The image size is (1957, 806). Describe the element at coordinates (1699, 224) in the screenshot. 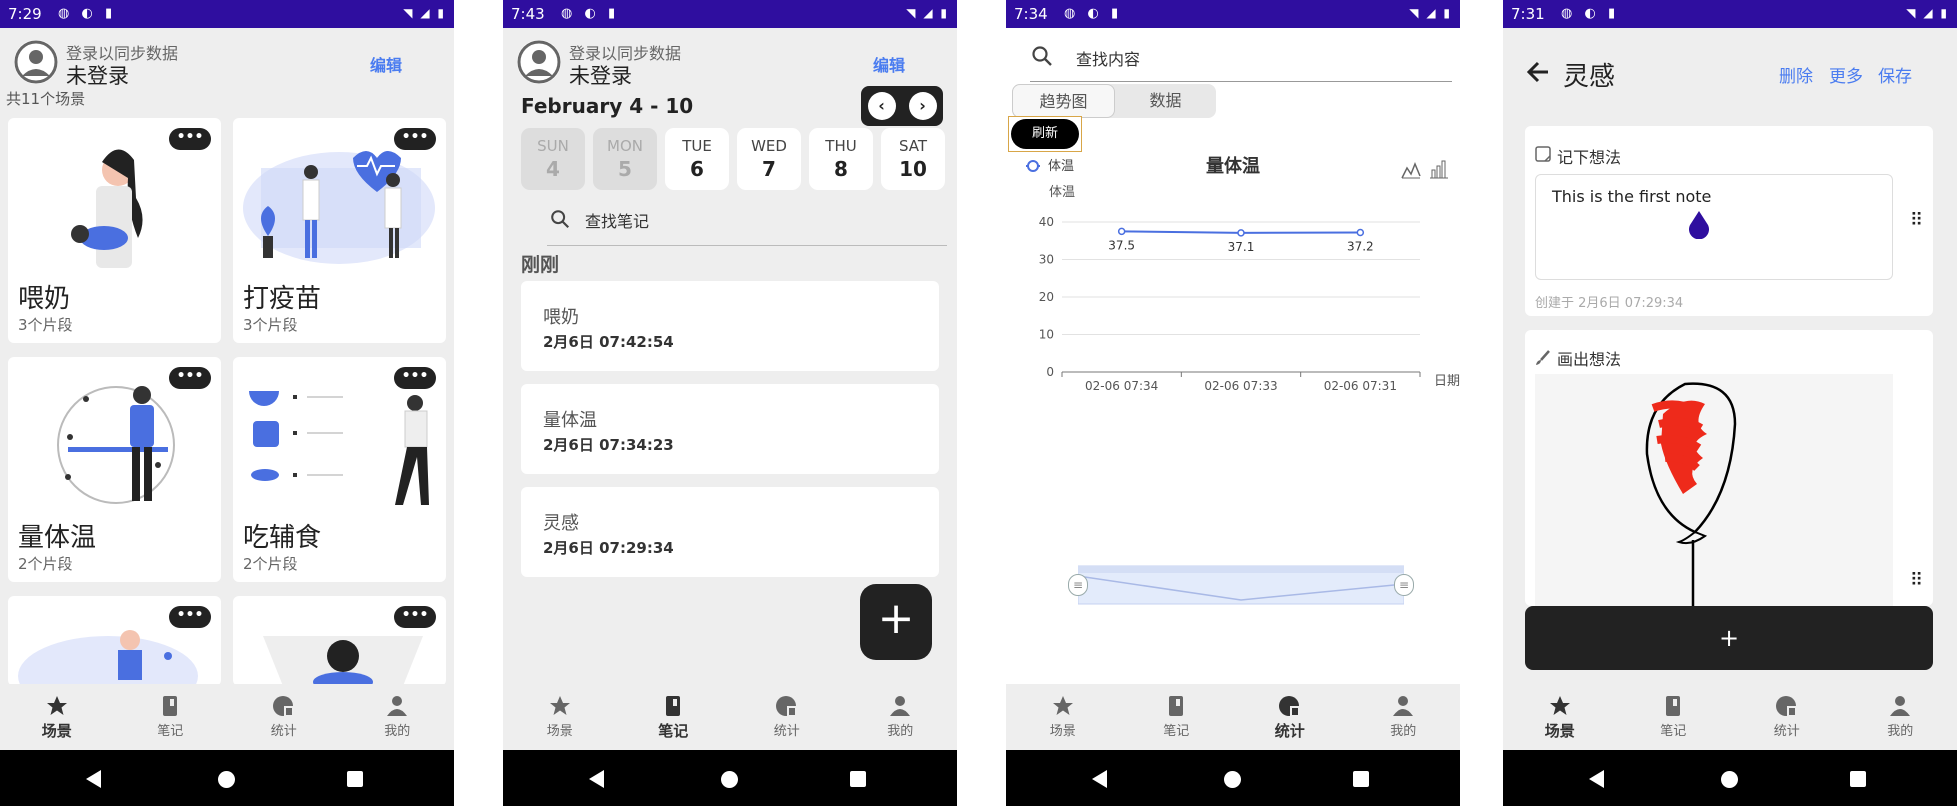

I see `text-cursor-handle` at that location.